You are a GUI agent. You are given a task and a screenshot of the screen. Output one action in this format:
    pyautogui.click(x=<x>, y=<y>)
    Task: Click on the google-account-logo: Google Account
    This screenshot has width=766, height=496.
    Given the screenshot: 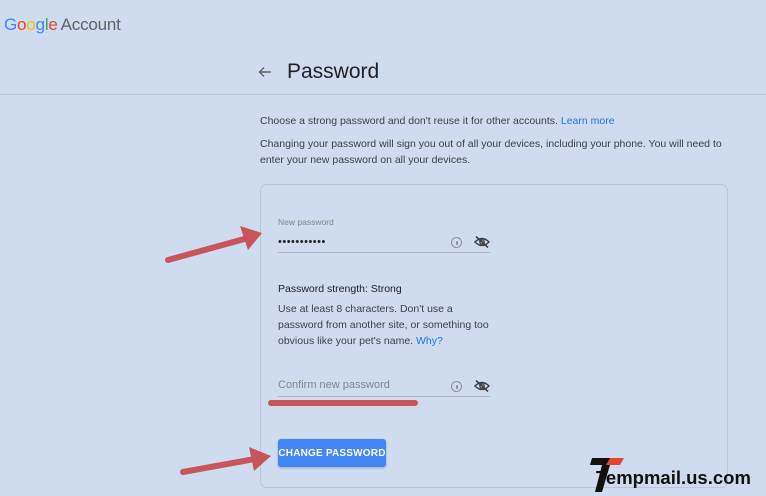 What is the action you would take?
    pyautogui.click(x=62, y=25)
    